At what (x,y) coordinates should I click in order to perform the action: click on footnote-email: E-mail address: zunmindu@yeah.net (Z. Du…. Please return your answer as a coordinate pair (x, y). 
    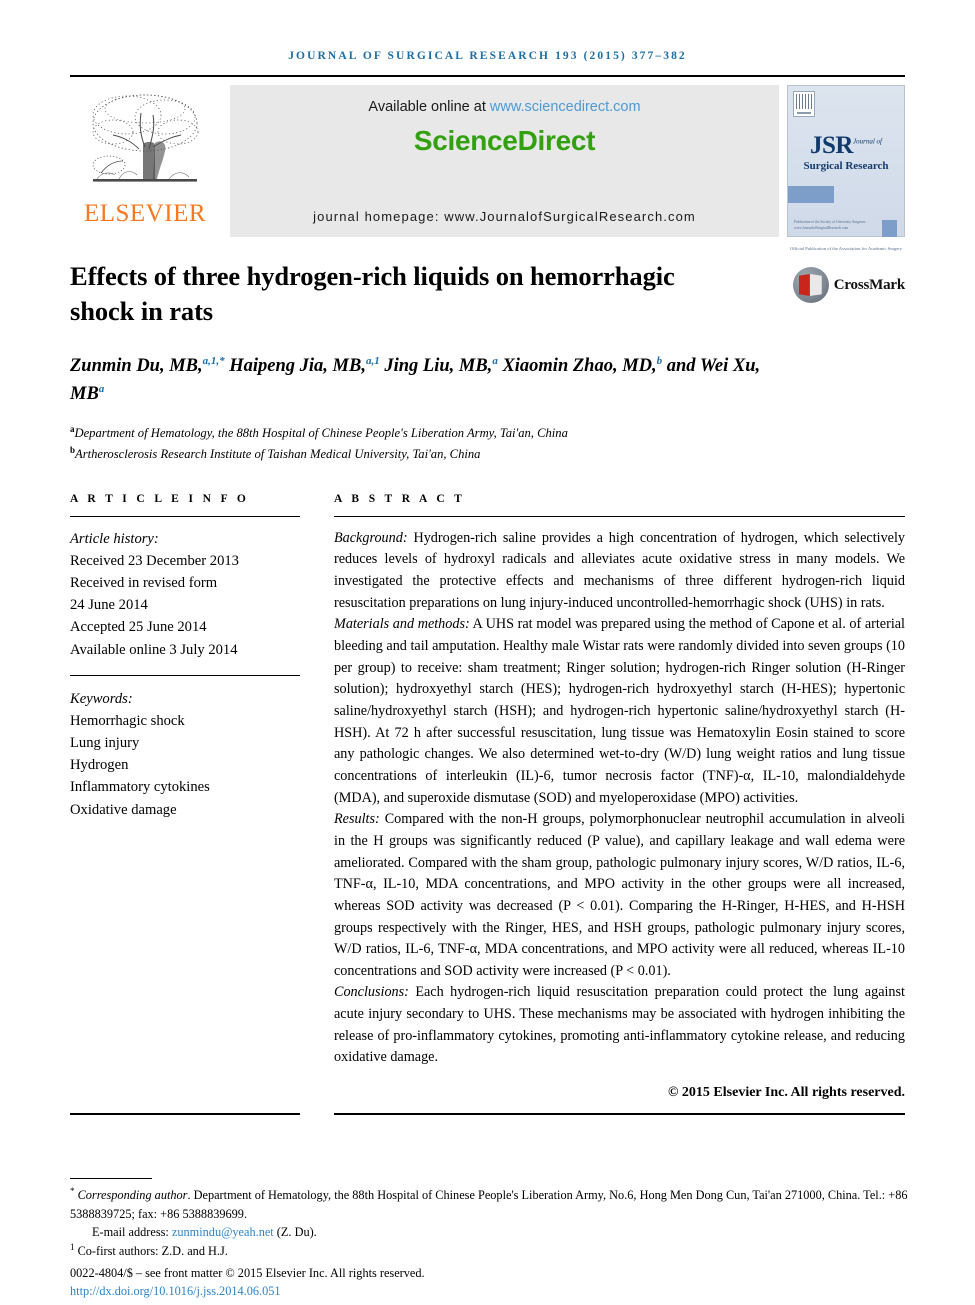
    Looking at the image, I should click on (204, 1231).